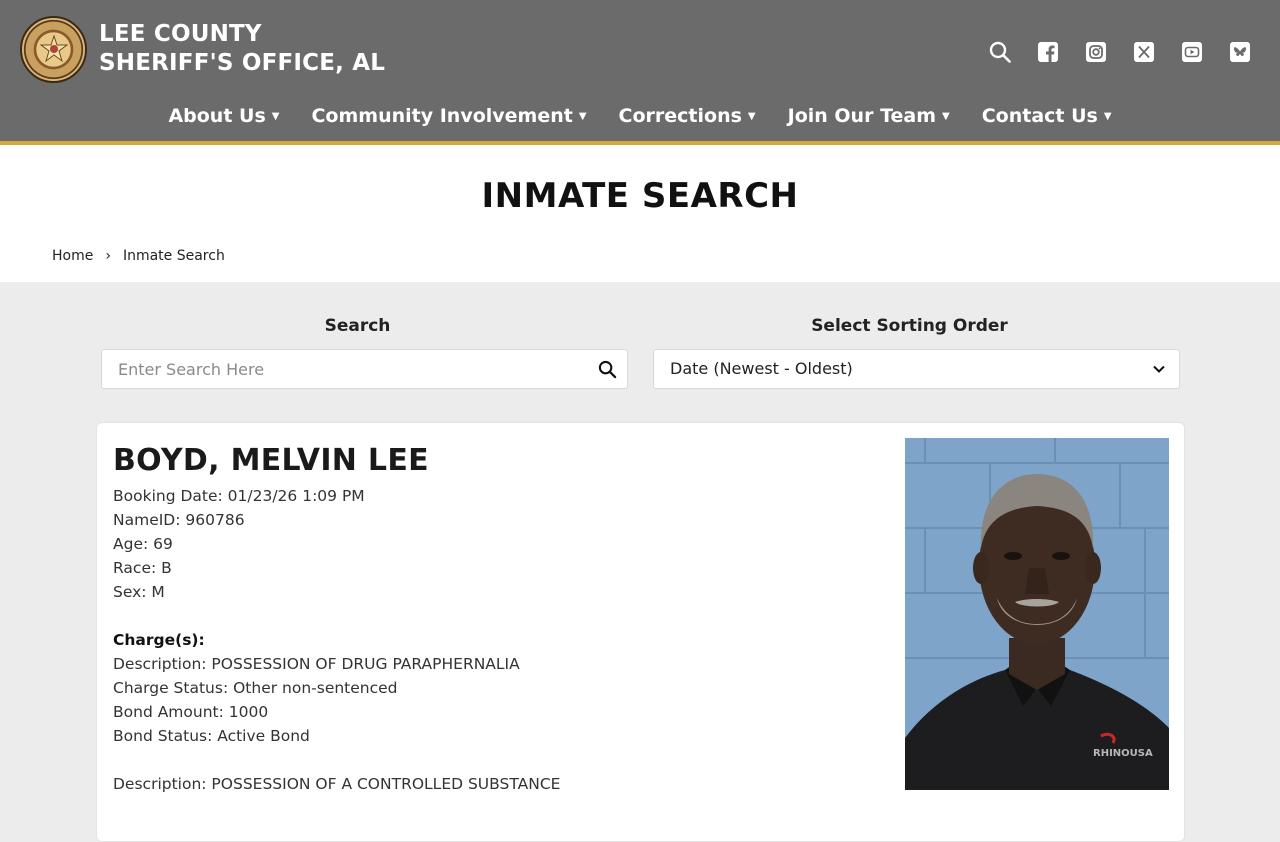 This screenshot has height=842, width=1280. I want to click on facebook-icon, so click(1048, 52).